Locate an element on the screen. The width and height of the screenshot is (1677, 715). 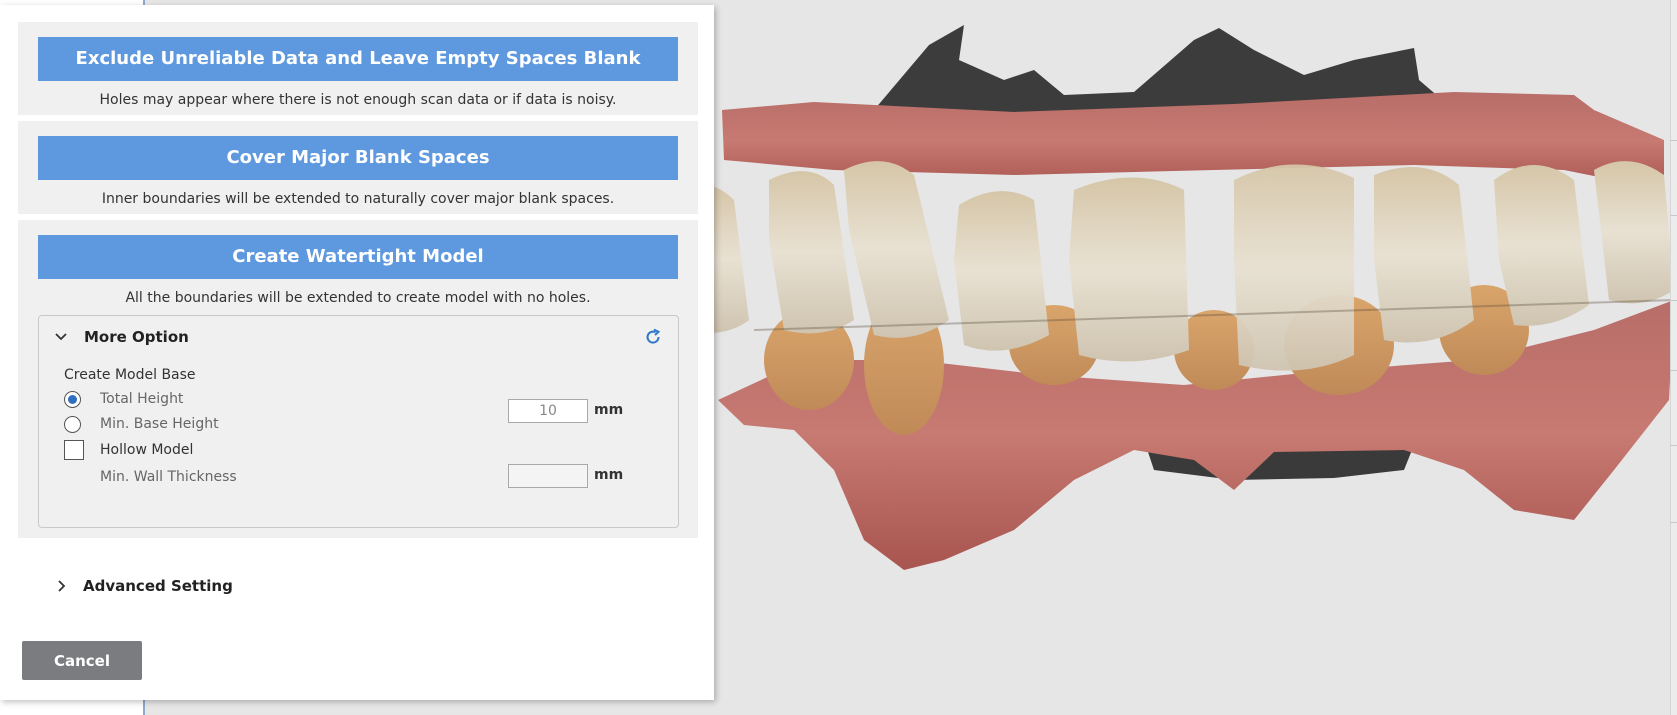
hollow-model-label: Hollow Model is located at coordinates (146, 450).